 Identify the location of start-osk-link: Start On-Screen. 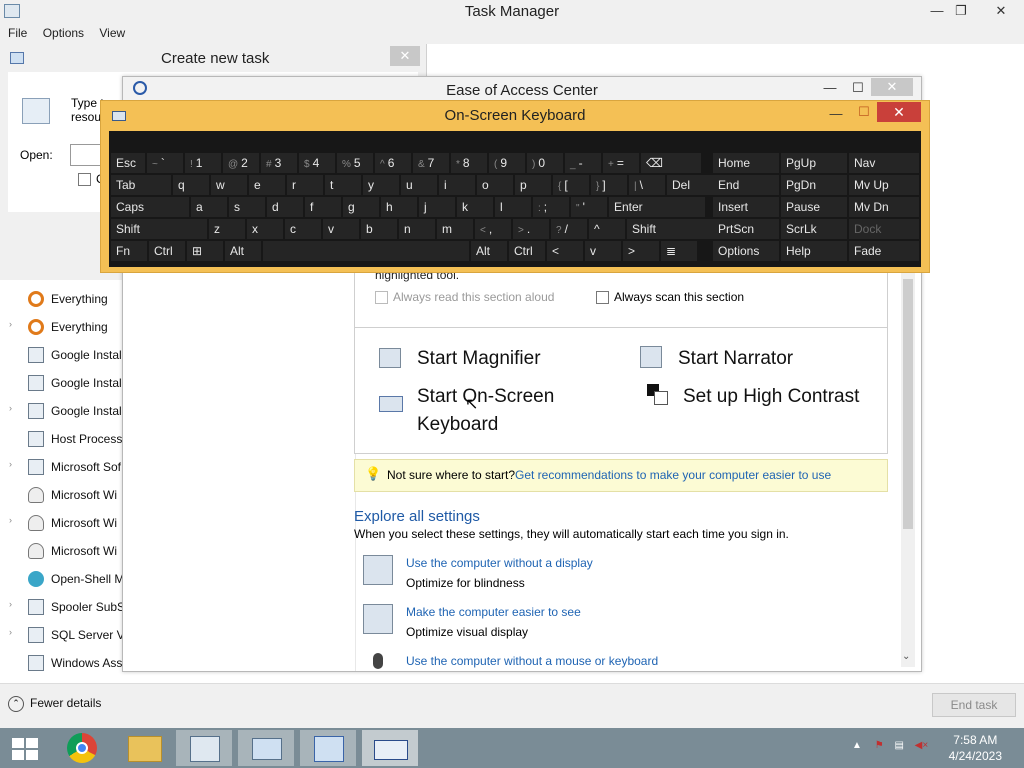
(485, 397).